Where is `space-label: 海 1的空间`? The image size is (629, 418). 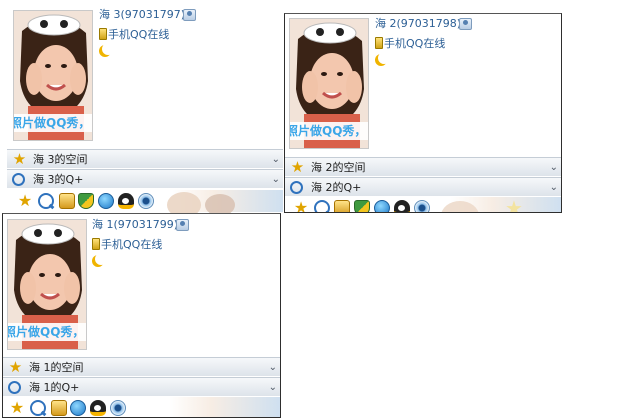
space-label: 海 1的空间 is located at coordinates (56, 367).